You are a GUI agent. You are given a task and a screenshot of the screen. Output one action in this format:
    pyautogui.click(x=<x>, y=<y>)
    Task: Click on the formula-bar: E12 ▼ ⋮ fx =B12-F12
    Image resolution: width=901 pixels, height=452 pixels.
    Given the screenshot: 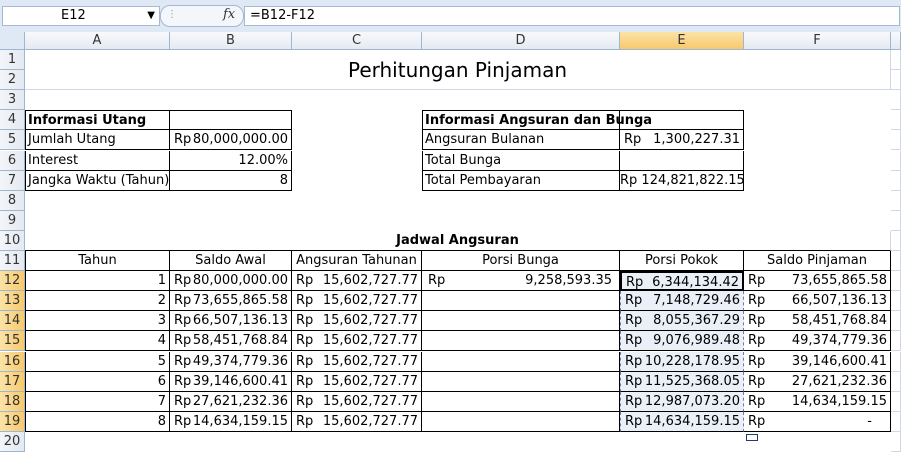 What is the action you would take?
    pyautogui.click(x=450, y=16)
    